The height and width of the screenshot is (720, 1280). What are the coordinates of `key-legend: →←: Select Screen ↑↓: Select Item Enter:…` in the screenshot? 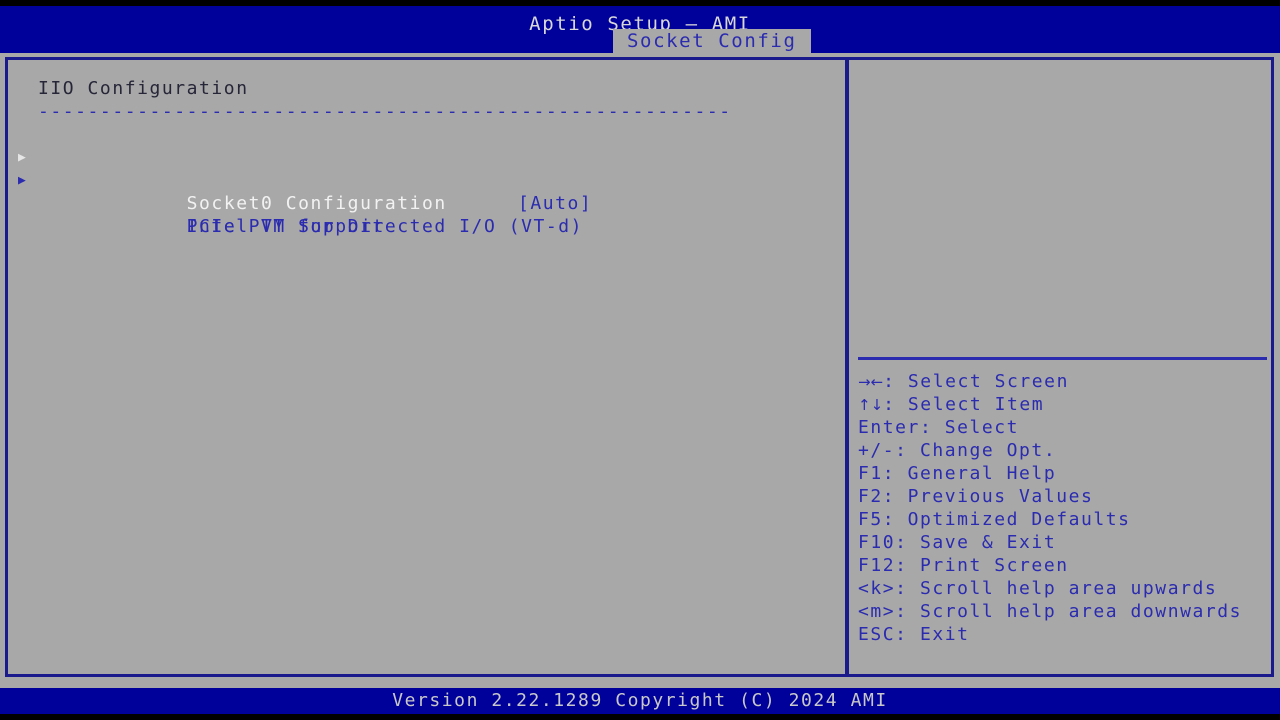 It's located at (1063, 508).